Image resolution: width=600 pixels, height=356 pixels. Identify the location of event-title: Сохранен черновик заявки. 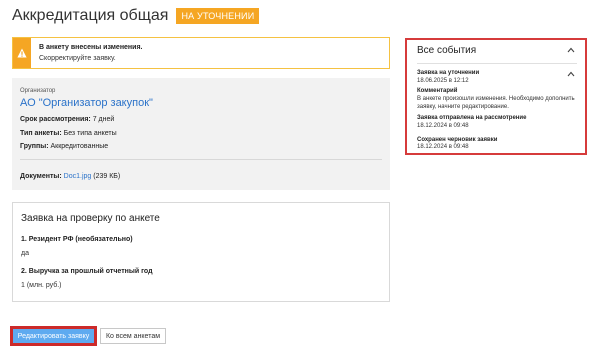
(457, 140).